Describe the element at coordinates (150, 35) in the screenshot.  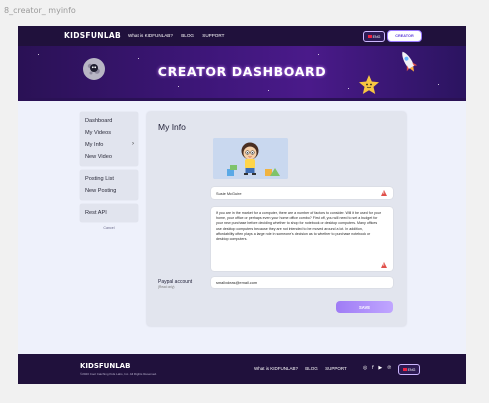
I see `nav-link-what-is: What is KIDFUNLAB?` at that location.